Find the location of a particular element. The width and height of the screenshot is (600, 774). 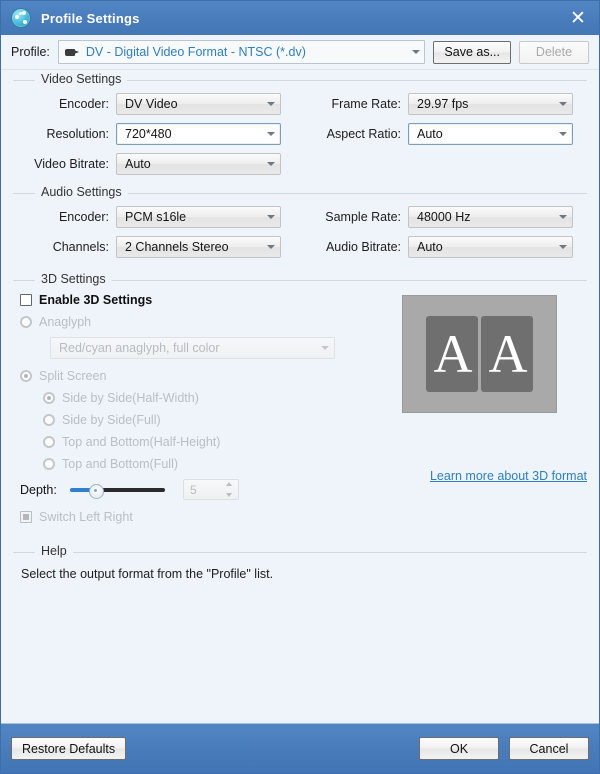

anaglyph-dropdown-row: Red/cyan anaglyph, full color is located at coordinates (221, 348).